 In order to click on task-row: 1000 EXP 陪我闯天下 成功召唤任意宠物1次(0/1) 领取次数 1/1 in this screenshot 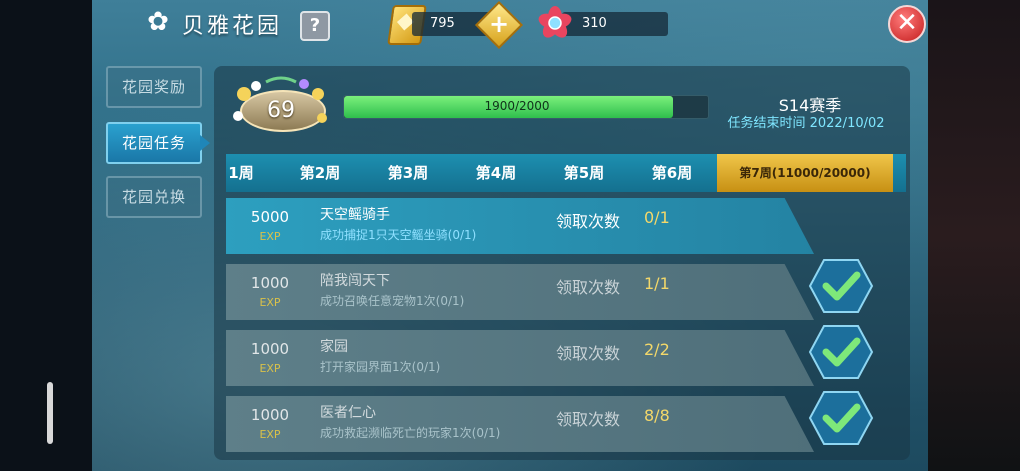, I will do `click(520, 292)`.